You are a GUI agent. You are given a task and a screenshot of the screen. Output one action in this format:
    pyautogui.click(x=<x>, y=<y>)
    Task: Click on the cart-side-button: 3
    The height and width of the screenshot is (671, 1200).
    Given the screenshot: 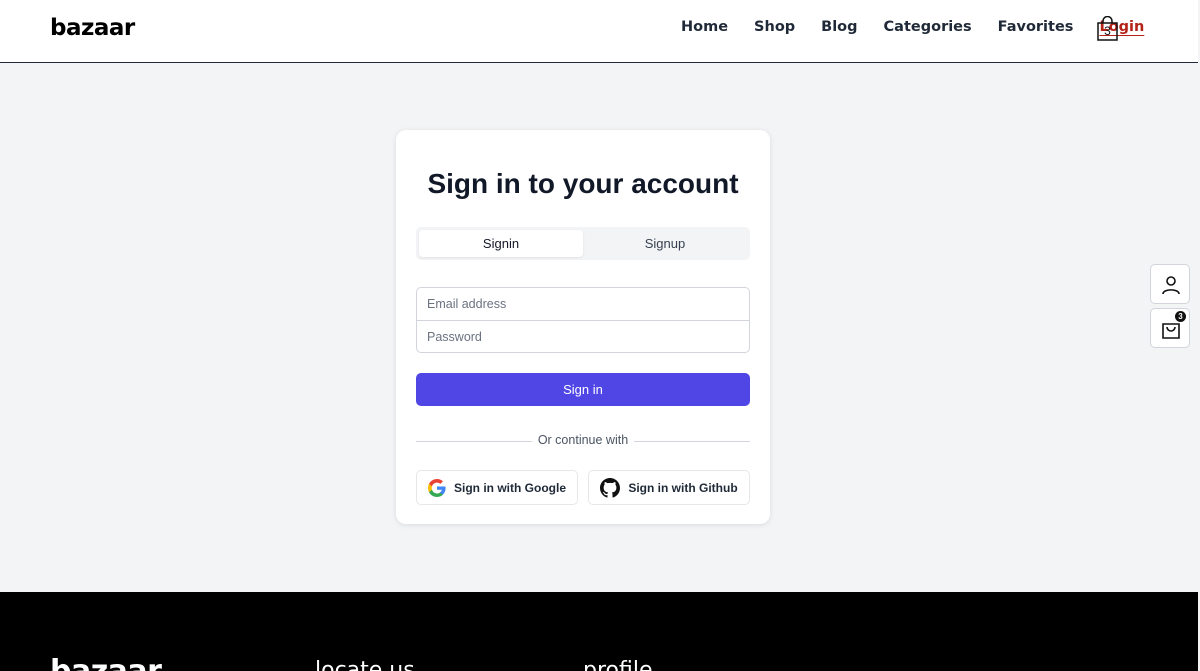 What is the action you would take?
    pyautogui.click(x=1170, y=328)
    